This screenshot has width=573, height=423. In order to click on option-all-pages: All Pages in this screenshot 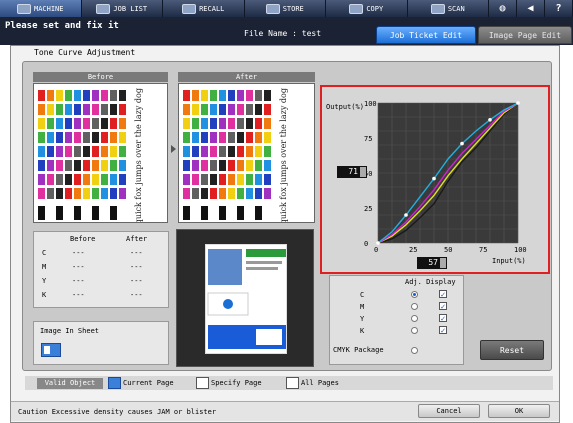, I will do `click(312, 383)`.